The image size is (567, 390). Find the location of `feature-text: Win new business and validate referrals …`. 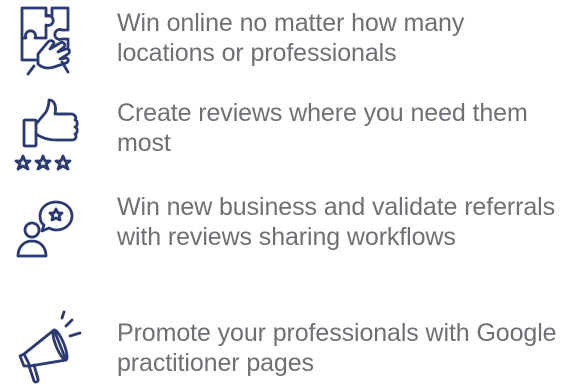

feature-text: Win new business and validate referrals … is located at coordinates (336, 222).